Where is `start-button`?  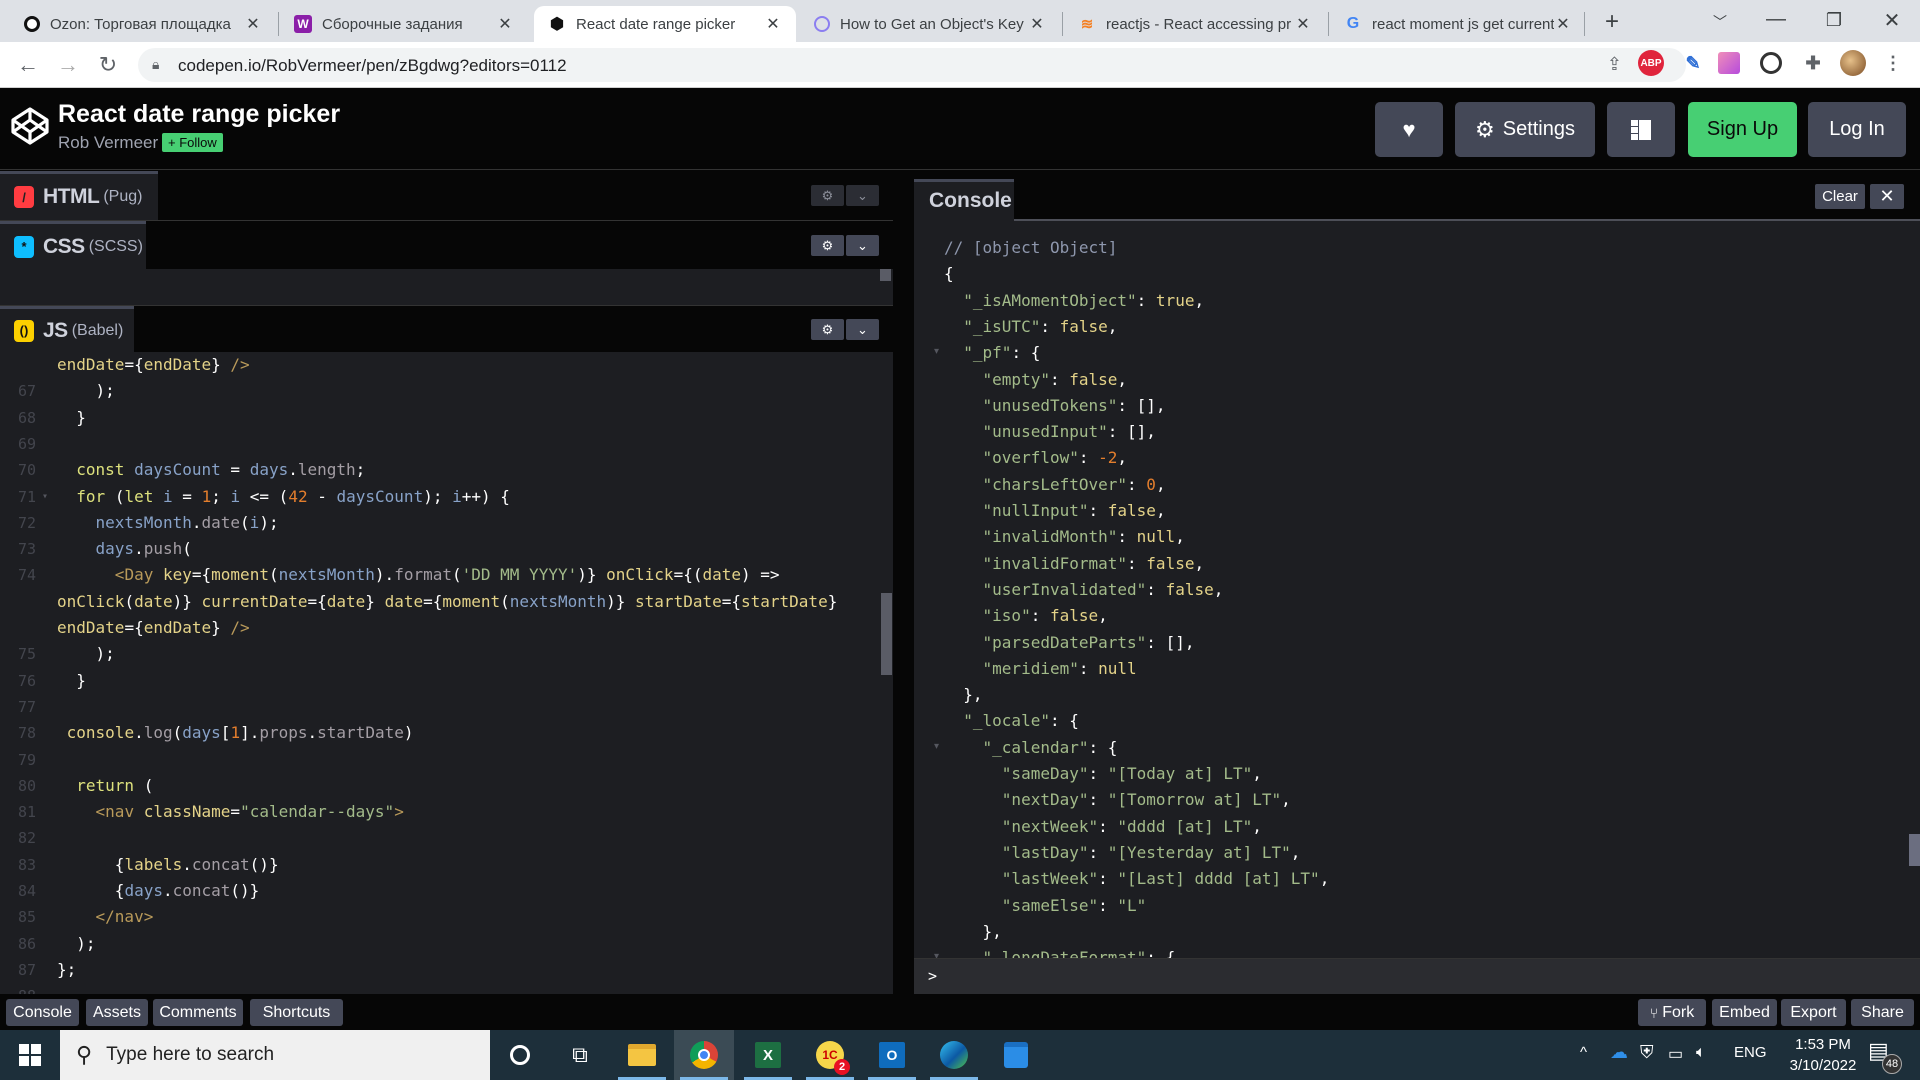 start-button is located at coordinates (30, 1055).